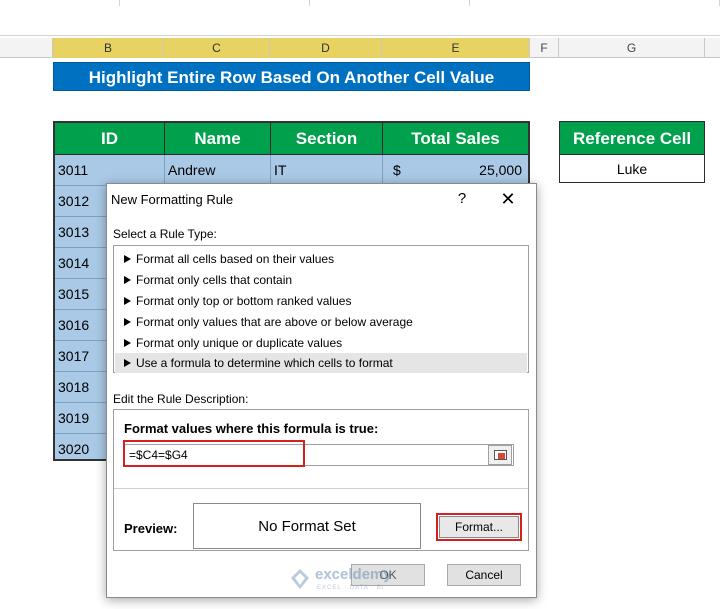  I want to click on edit-rule-description-label: Edit the Rule Description:, so click(181, 399).